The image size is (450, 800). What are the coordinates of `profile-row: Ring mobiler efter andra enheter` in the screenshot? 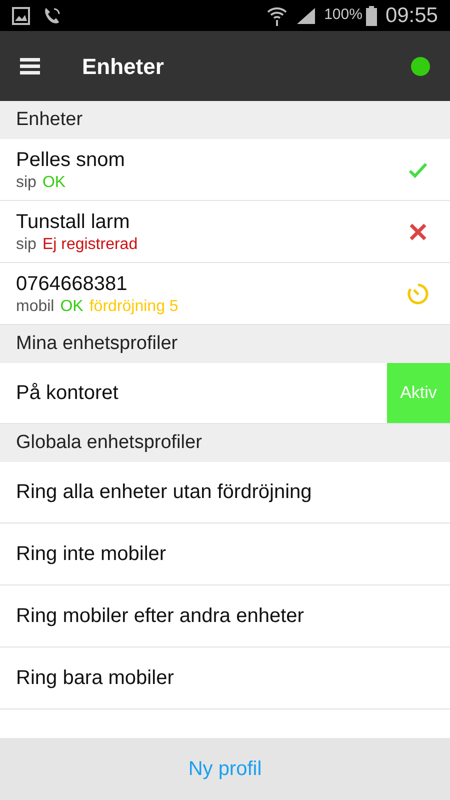 It's located at (225, 617).